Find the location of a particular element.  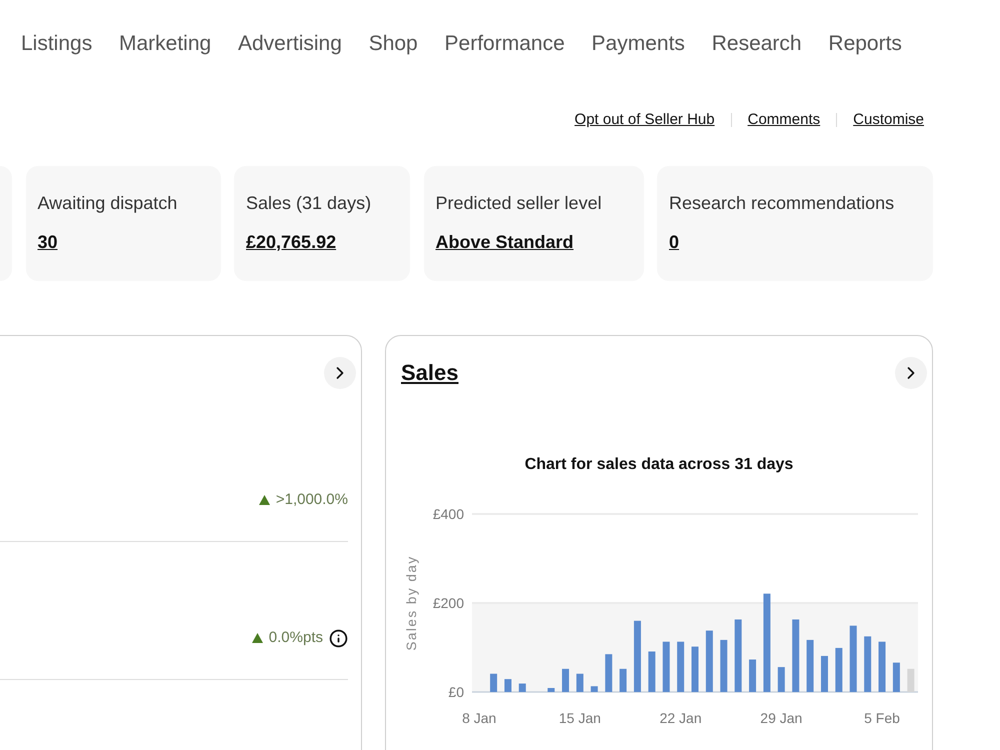

axis-tick-label: 15 Jan is located at coordinates (579, 718).